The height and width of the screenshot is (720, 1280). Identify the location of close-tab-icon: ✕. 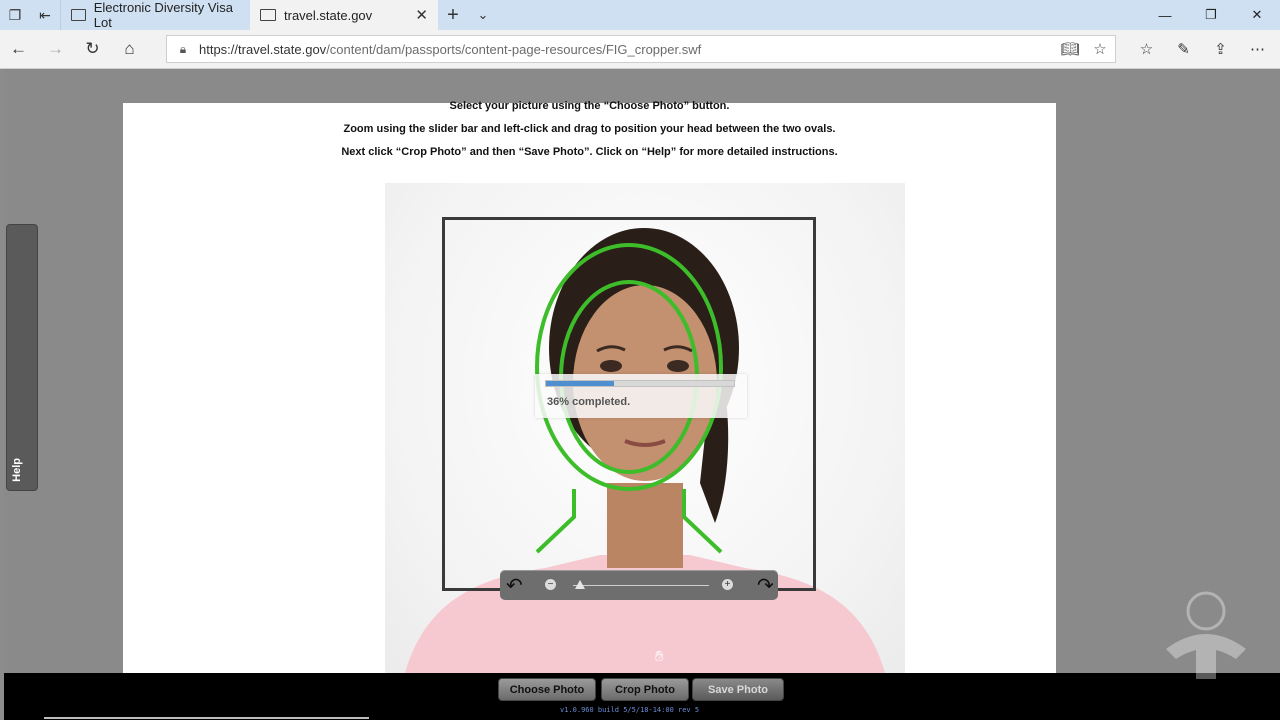
(421, 15).